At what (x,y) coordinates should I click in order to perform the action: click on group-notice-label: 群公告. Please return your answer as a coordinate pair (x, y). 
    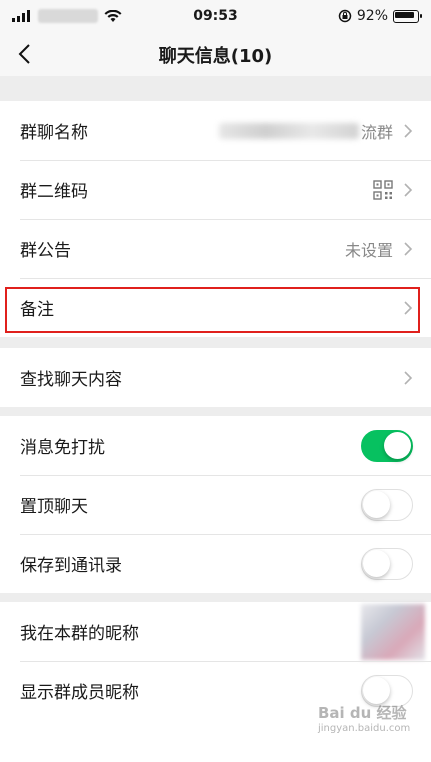
    Looking at the image, I should click on (45, 251).